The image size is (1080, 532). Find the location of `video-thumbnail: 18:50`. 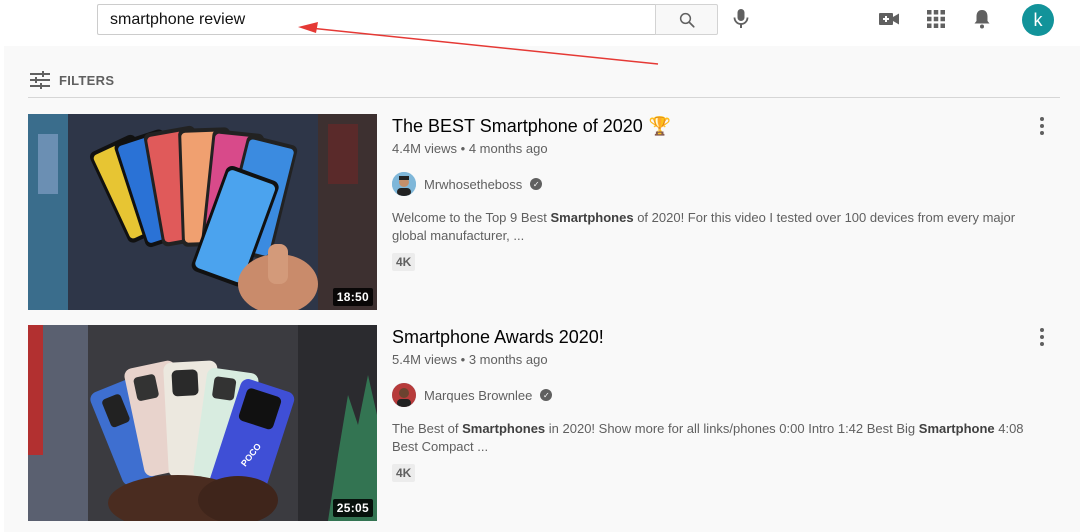

video-thumbnail: 18:50 is located at coordinates (202, 212).